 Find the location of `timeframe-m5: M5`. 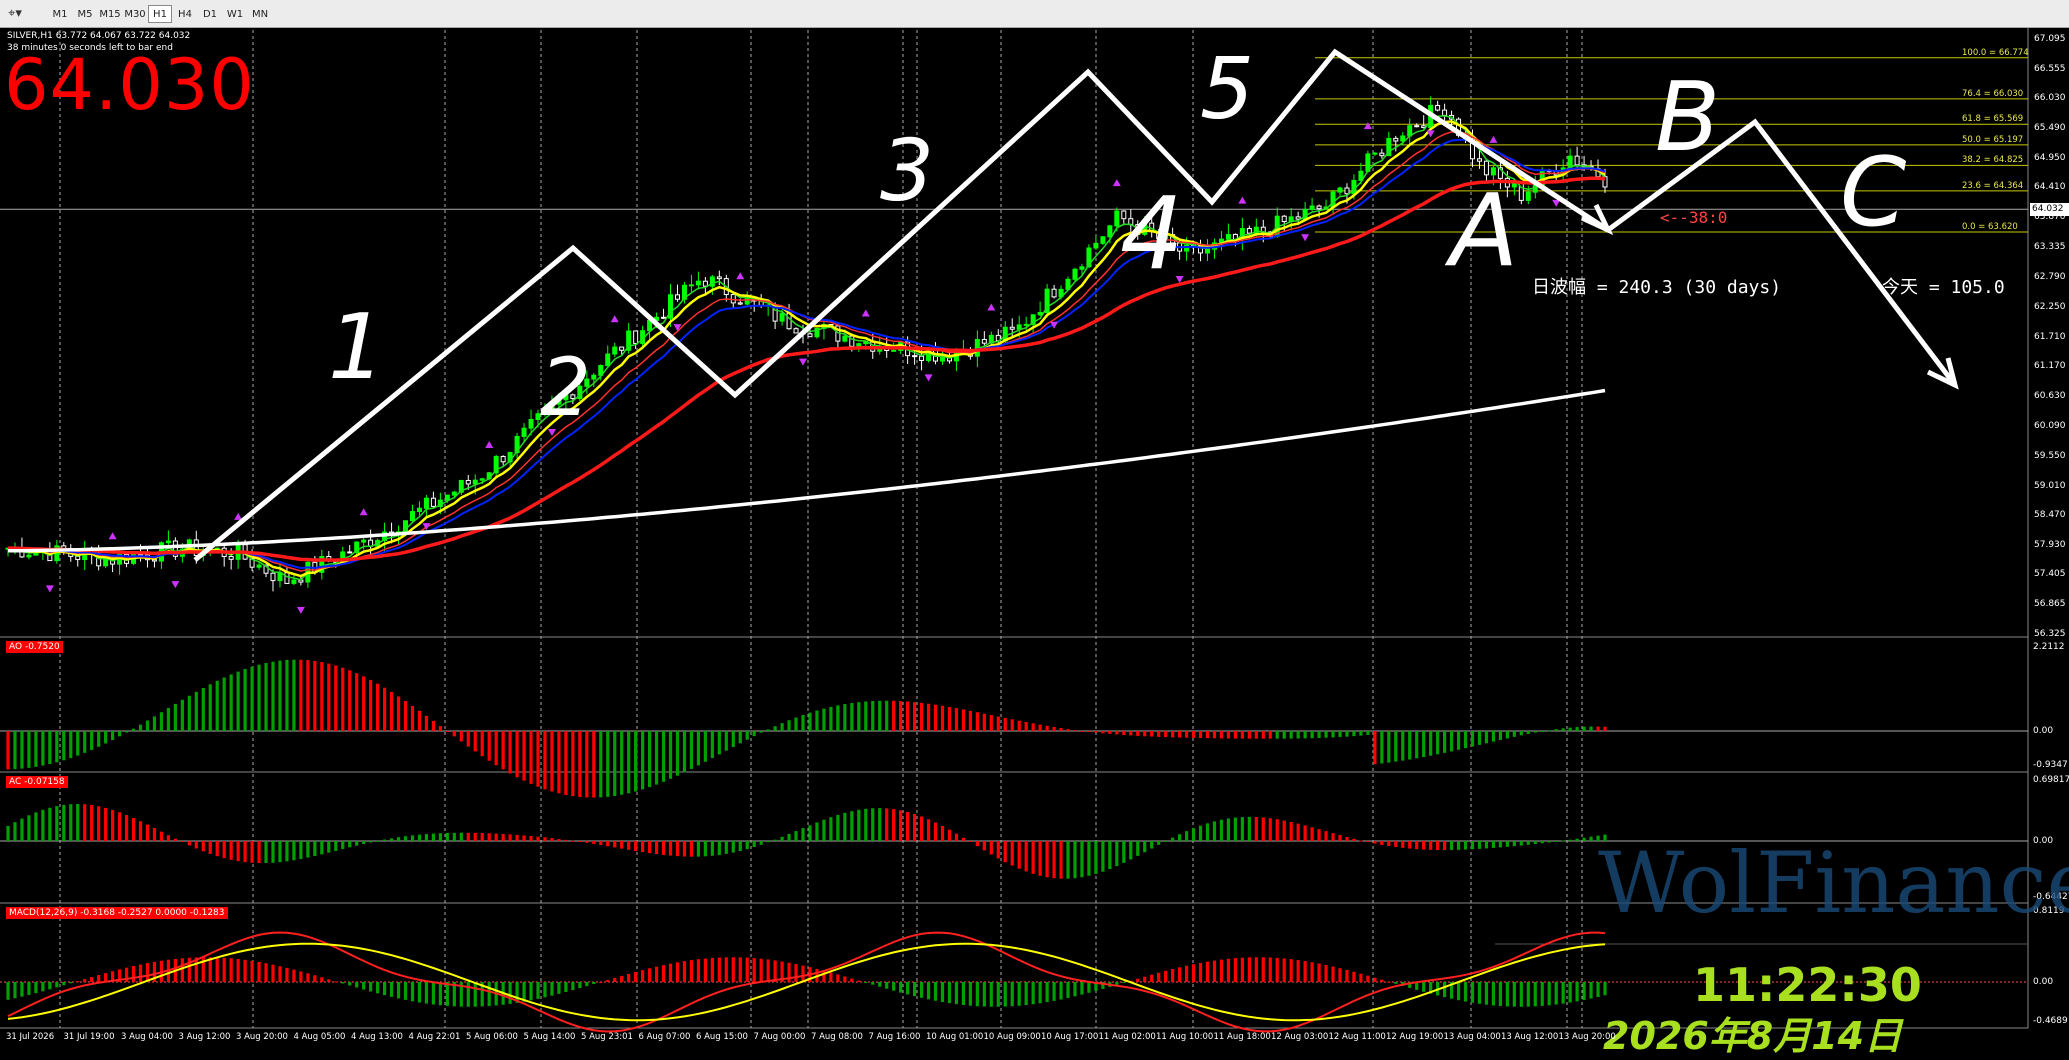

timeframe-m5: M5 is located at coordinates (85, 14).